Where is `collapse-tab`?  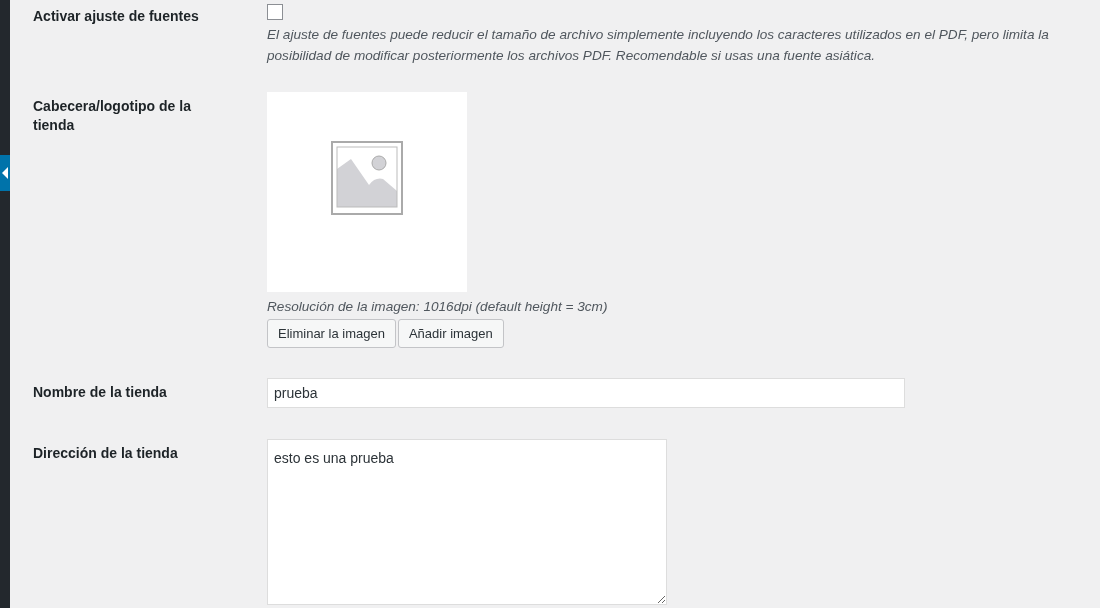 collapse-tab is located at coordinates (5, 173).